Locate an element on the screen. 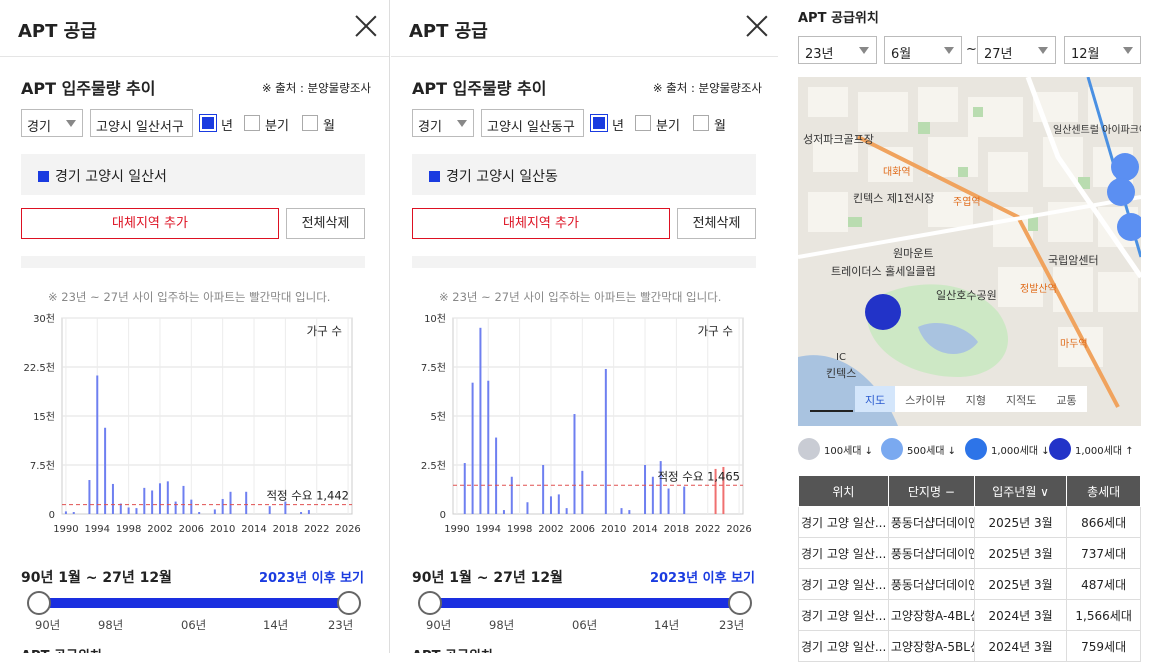 The image size is (1152, 662). col-complex: 단지명 − is located at coordinates (931, 491).